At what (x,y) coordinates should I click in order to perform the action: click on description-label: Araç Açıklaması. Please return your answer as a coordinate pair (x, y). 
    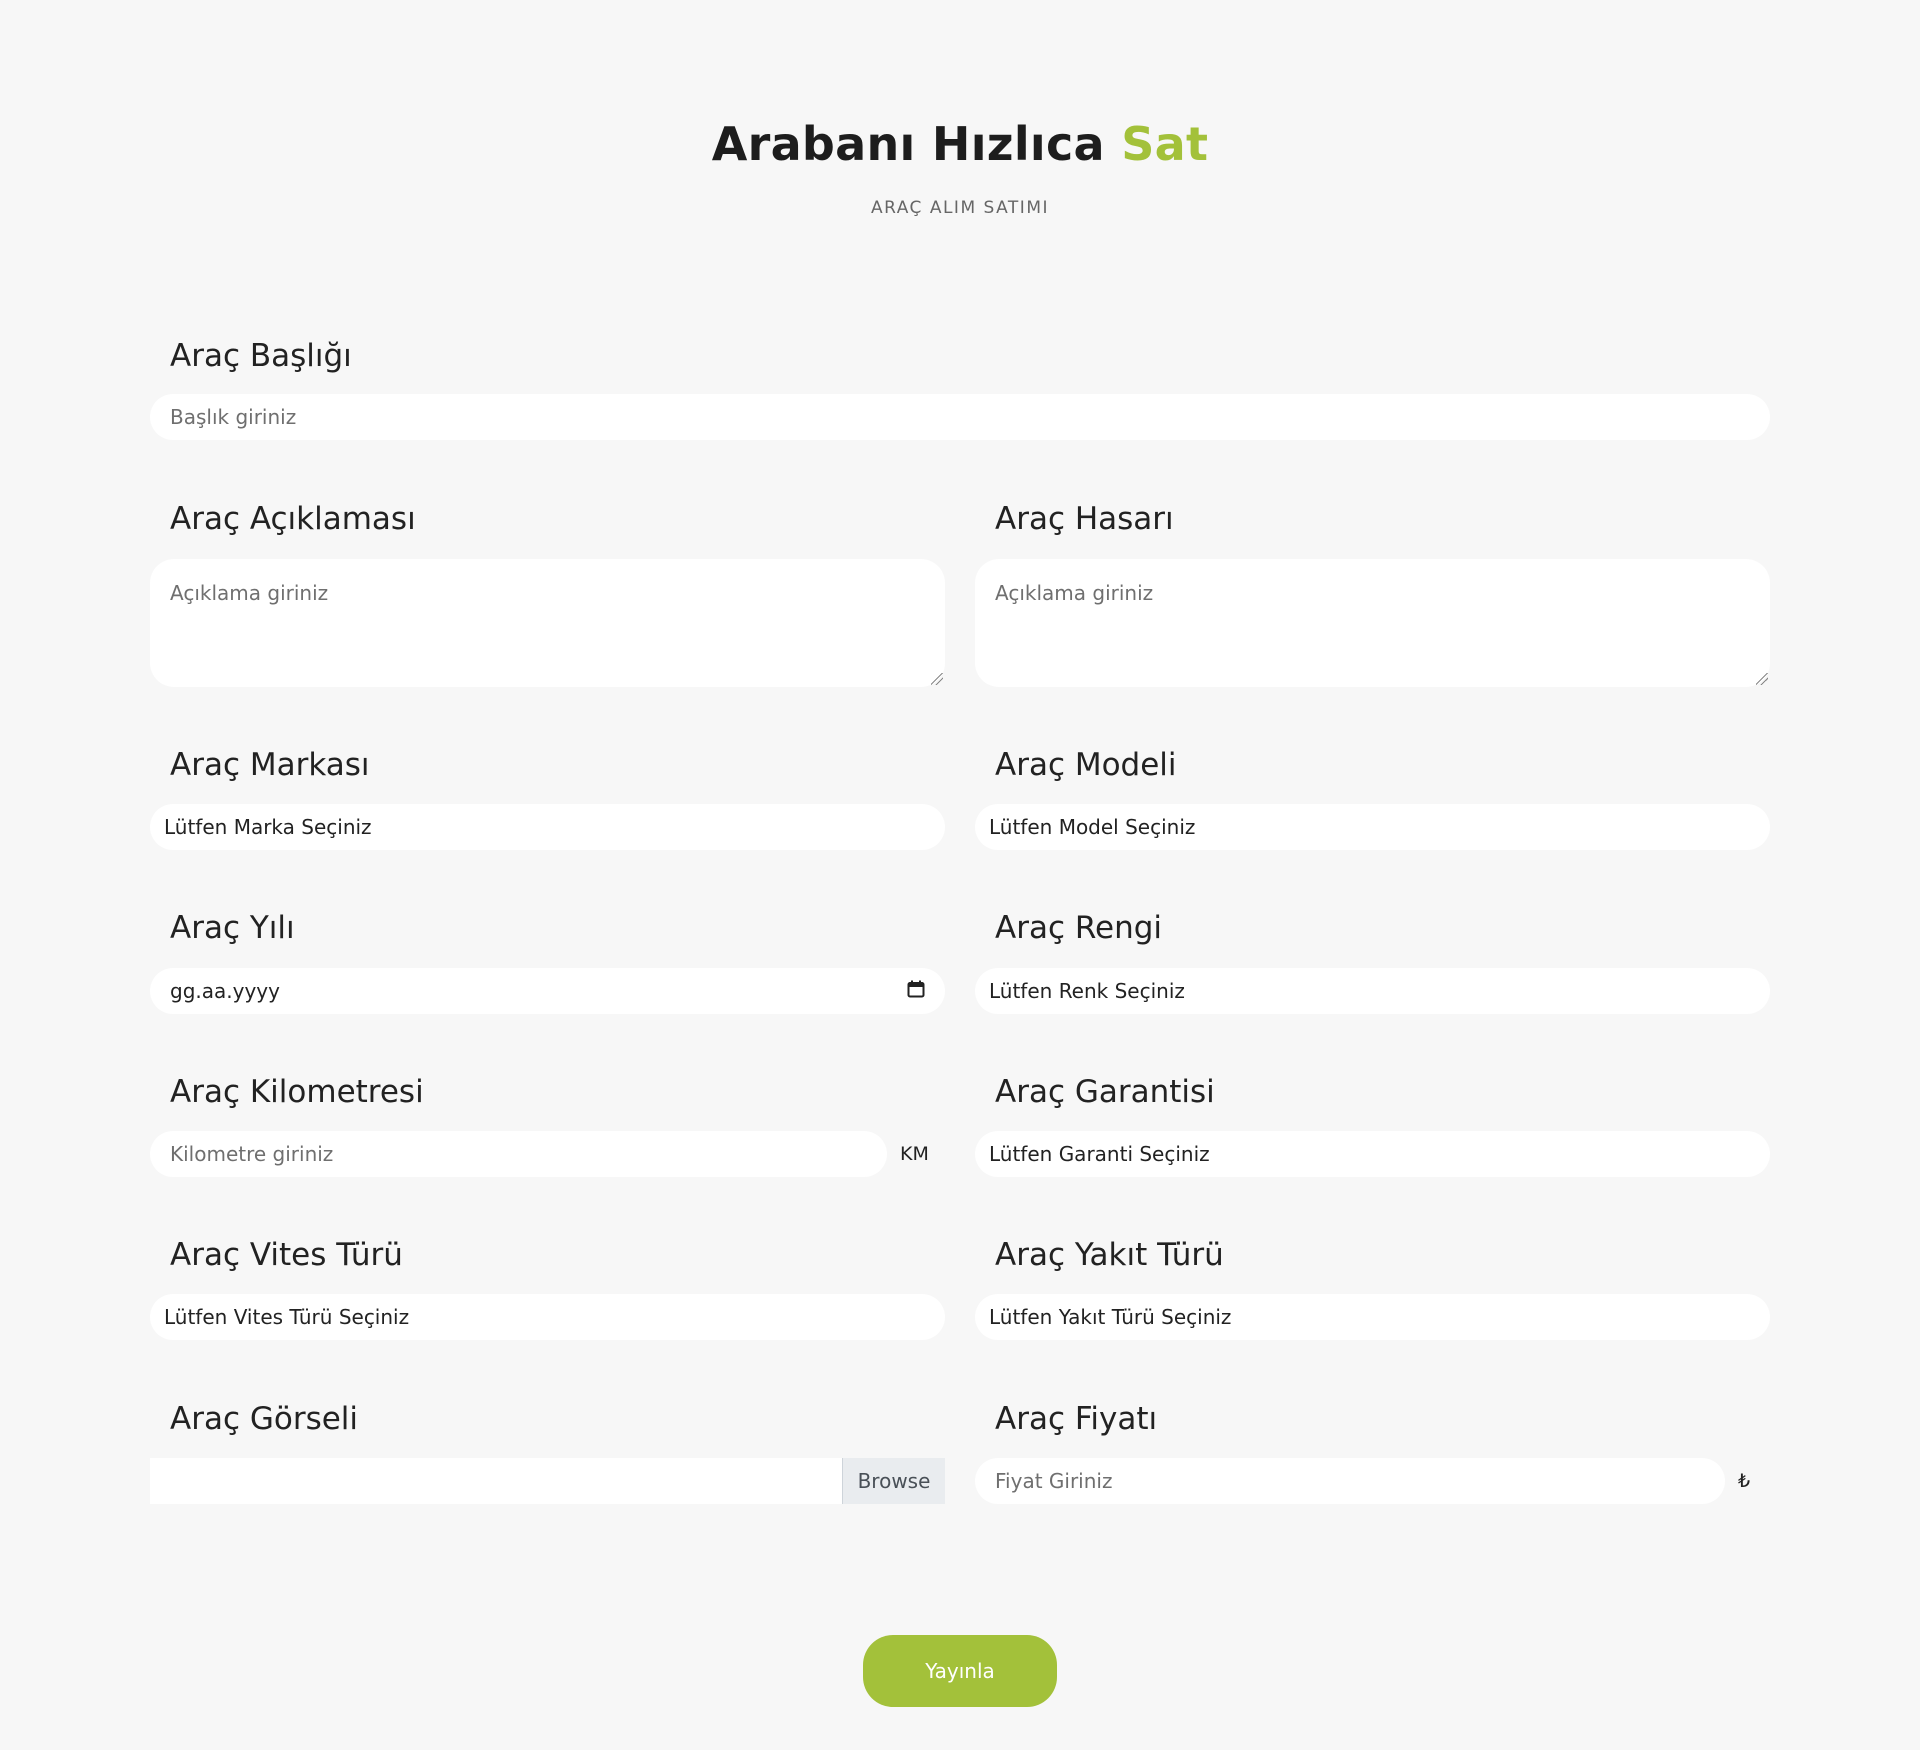
    Looking at the image, I should click on (293, 519).